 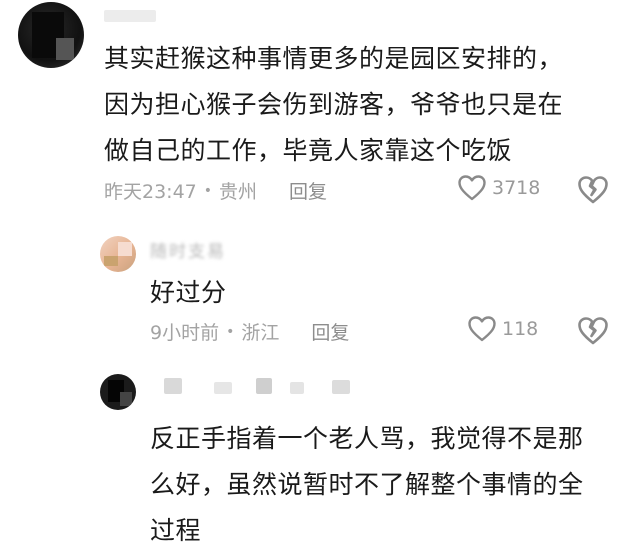 What do you see at coordinates (188, 292) in the screenshot?
I see `comment-line: 好过分` at bounding box center [188, 292].